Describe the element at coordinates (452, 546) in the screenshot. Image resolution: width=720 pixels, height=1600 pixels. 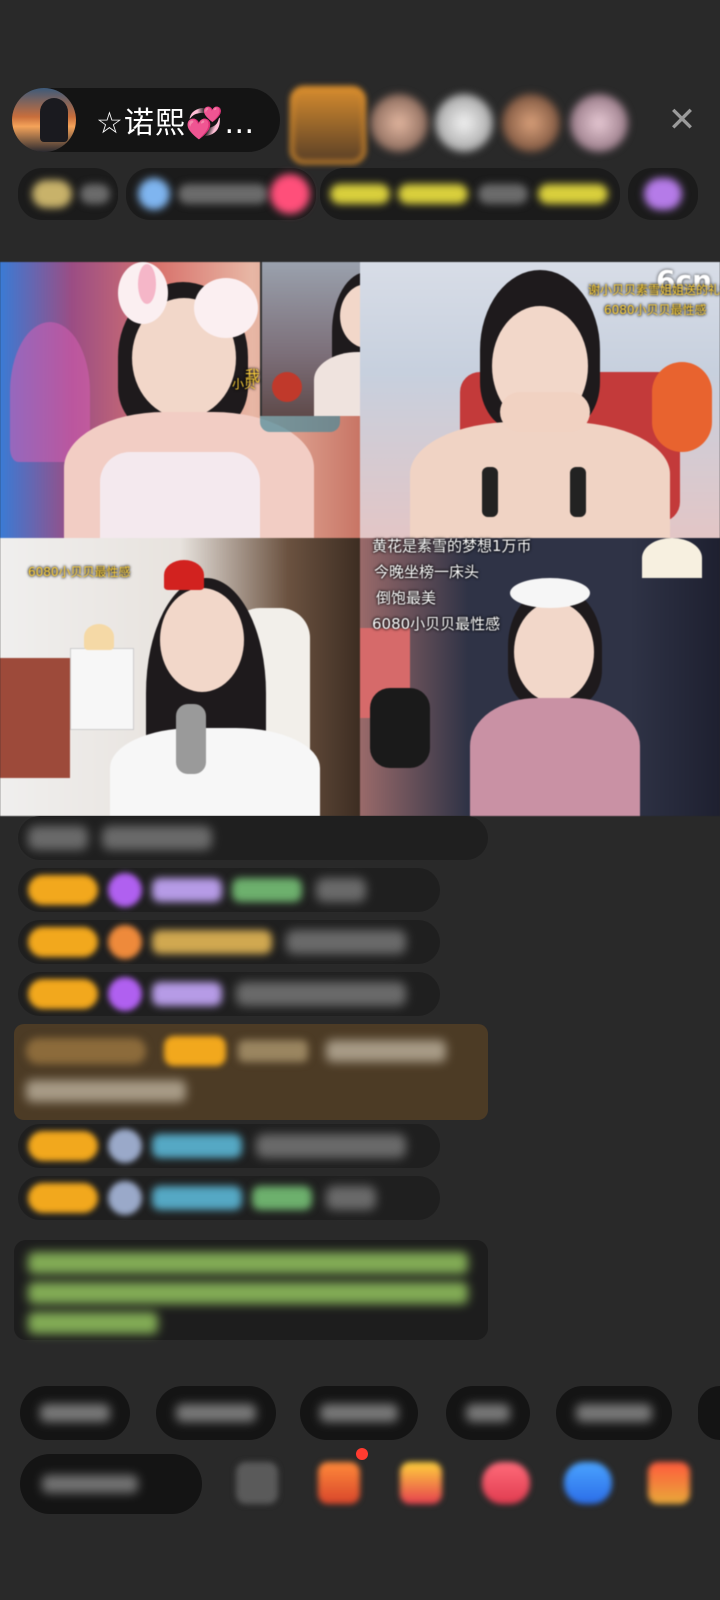
I see `tile-5-caption: 黄花是素雪的梦想1万币` at that location.